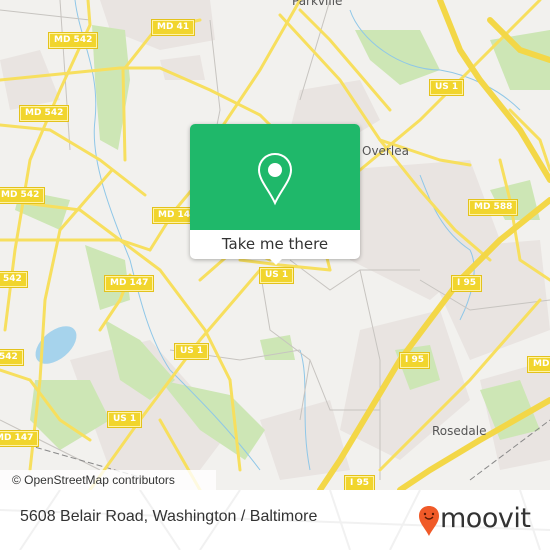 This screenshot has width=550, height=550. What do you see at coordinates (485, 518) in the screenshot?
I see `moovit-wordmark: moovit` at bounding box center [485, 518].